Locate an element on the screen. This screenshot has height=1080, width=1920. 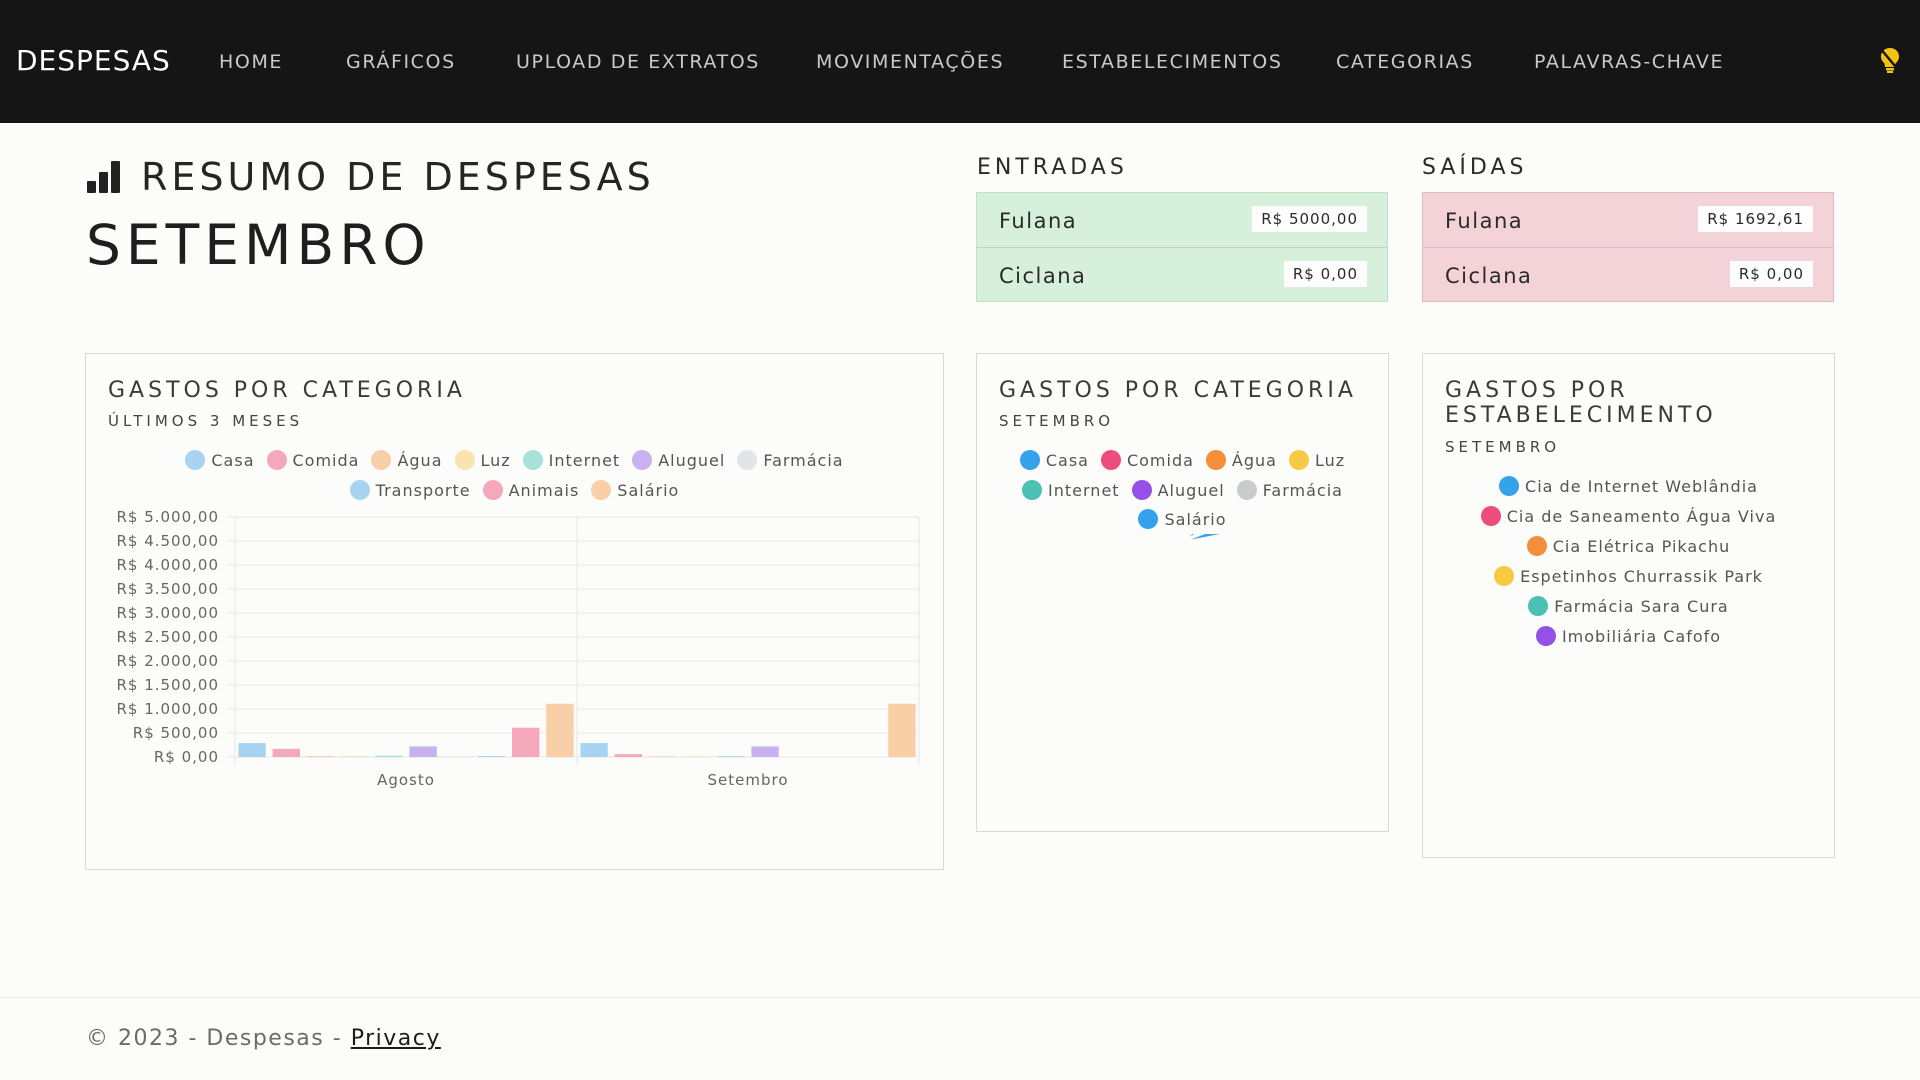
x-tick-label: Setembro is located at coordinates (747, 780).